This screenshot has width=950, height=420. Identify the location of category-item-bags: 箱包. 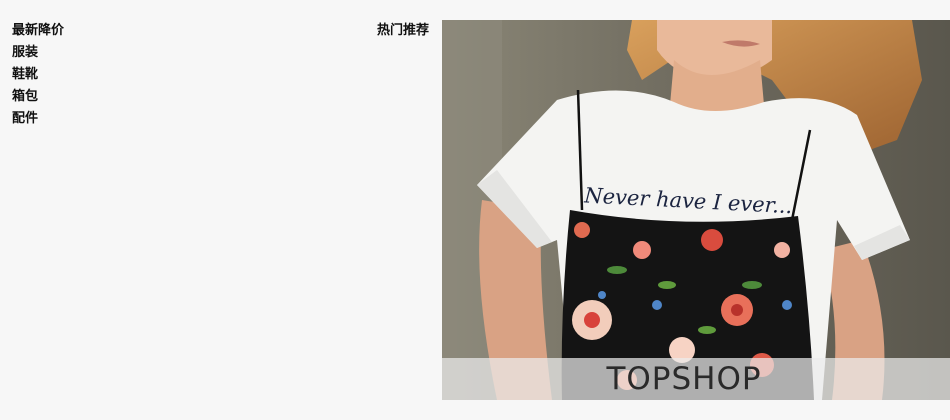
(38, 97).